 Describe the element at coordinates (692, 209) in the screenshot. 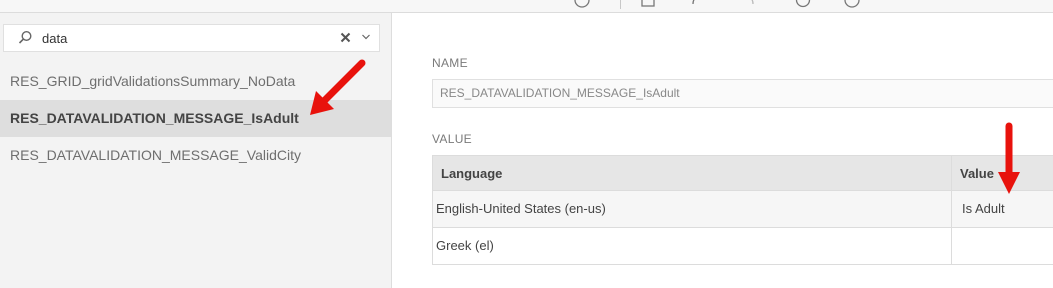

I see `language-cell: English-United States (en-us)` at that location.